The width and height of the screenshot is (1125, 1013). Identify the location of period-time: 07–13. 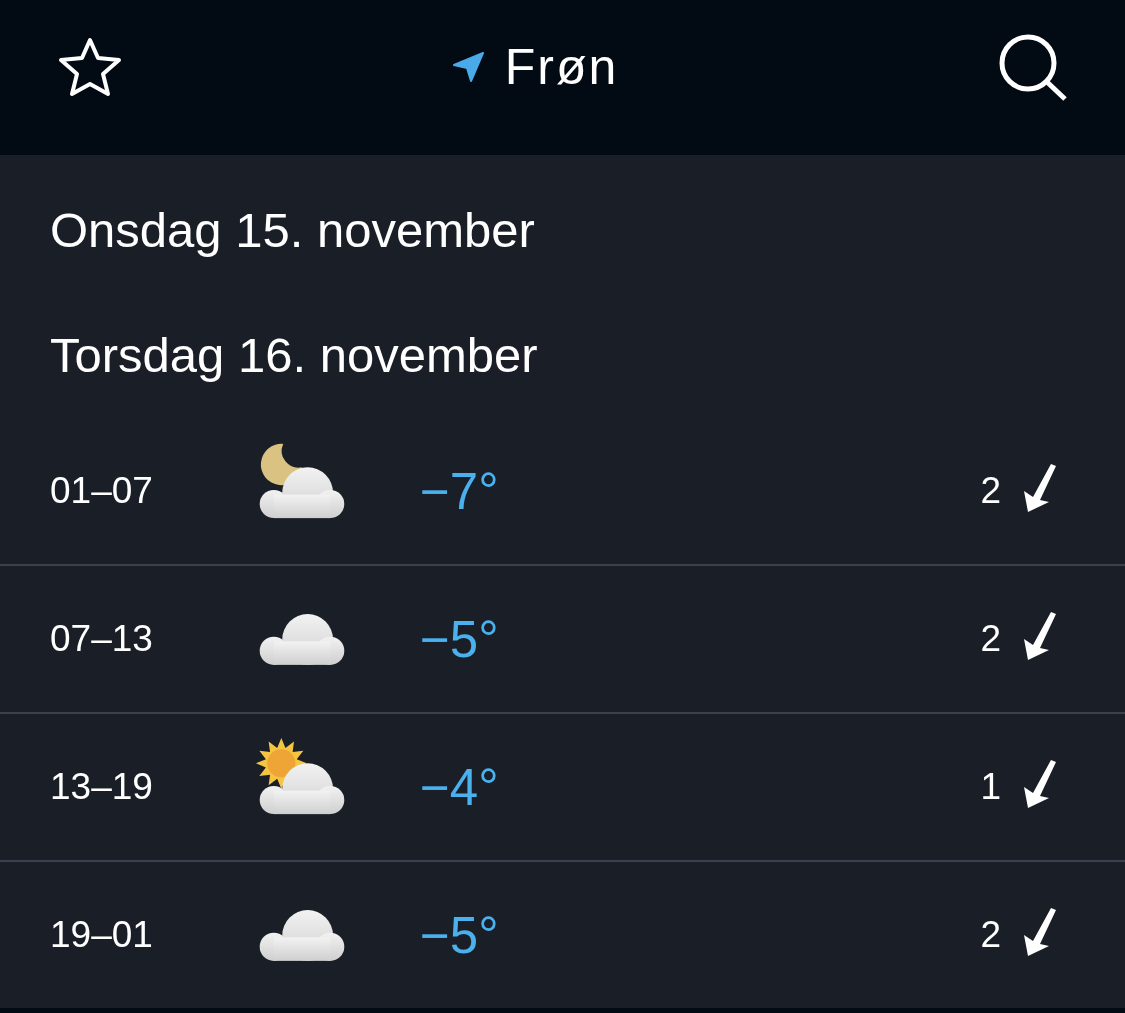
(101, 639).